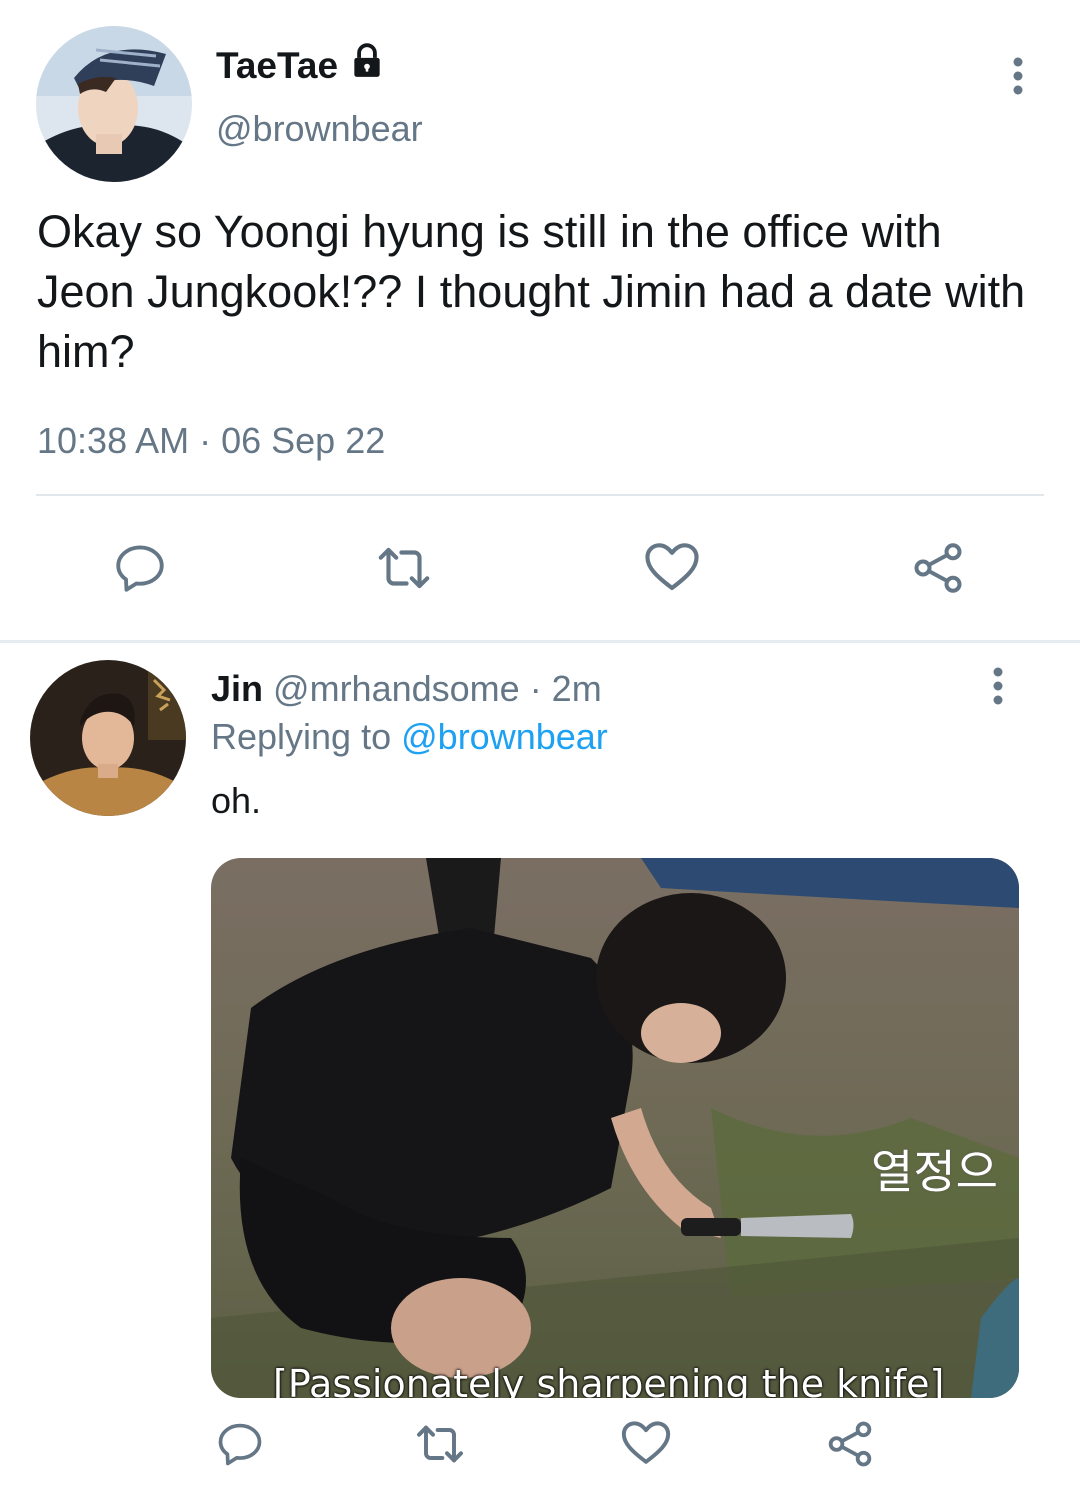  I want to click on reply-meta: Jin @mrhandsome · 2m, so click(406, 689).